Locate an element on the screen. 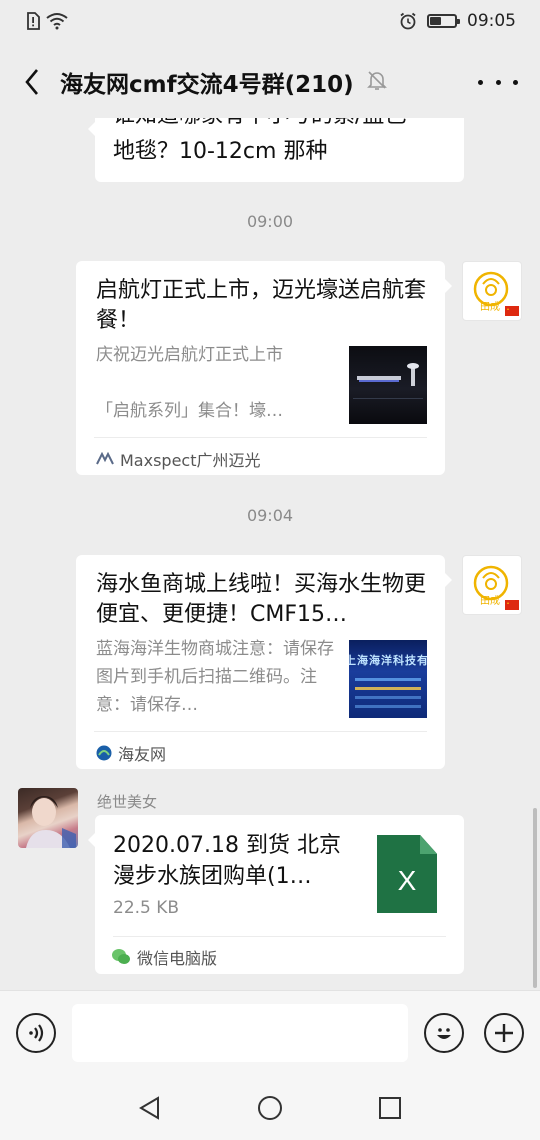 The width and height of the screenshot is (540, 1140). battery-icon is located at coordinates (443, 21).